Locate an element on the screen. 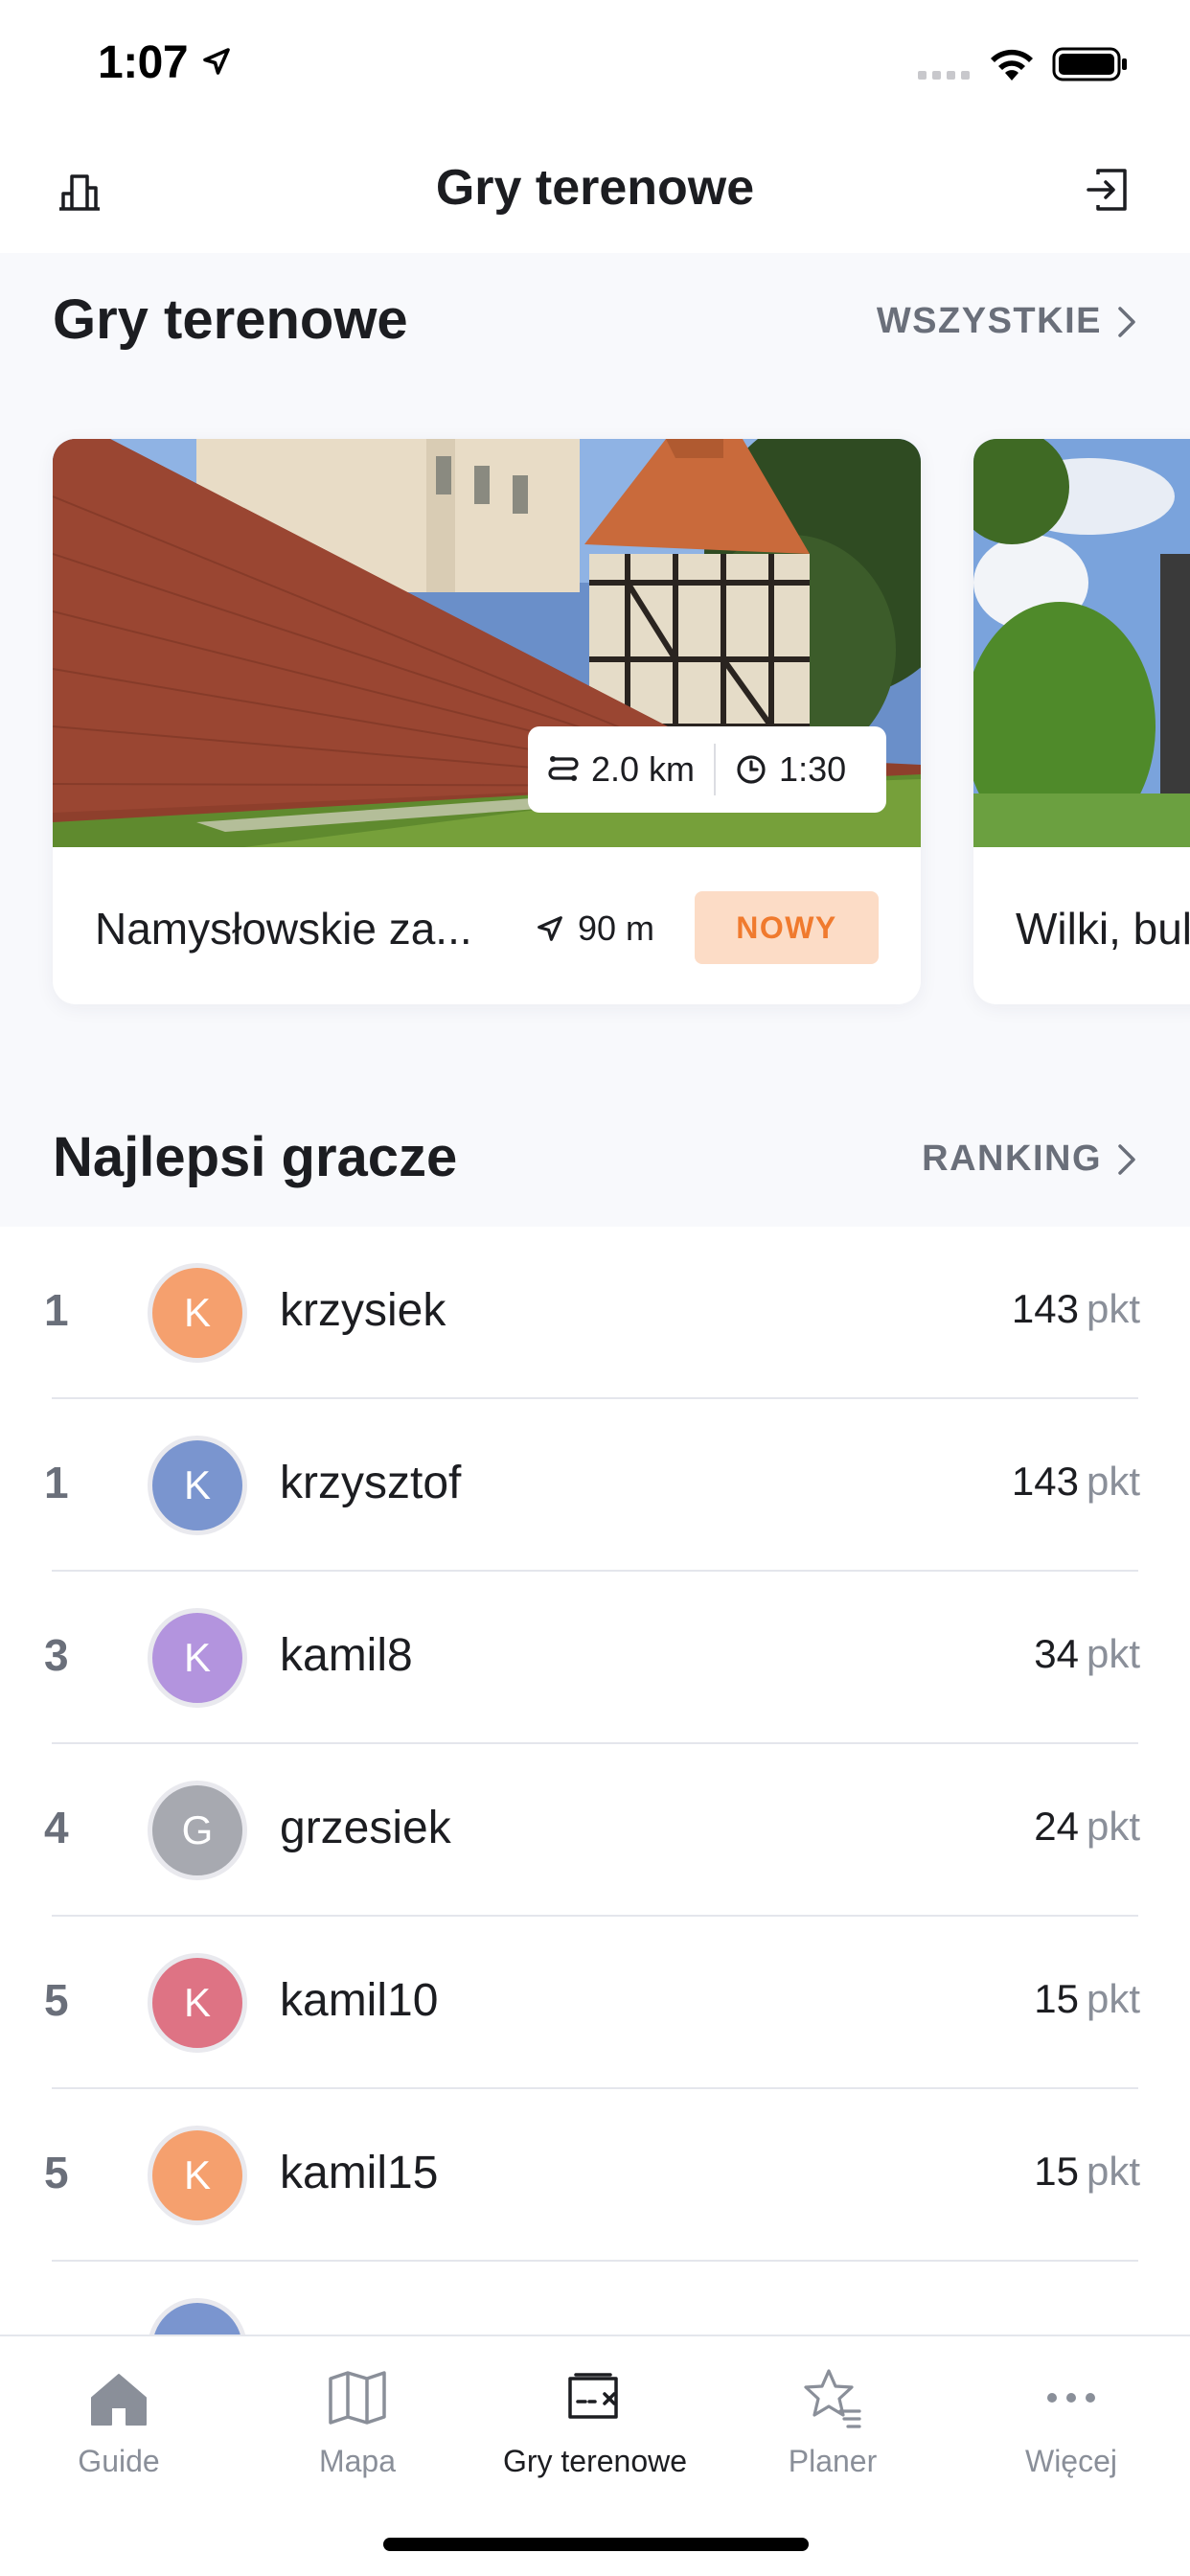 This screenshot has height=2576, width=1190. ranking-row: 1 K krzysztof 143 pkt is located at coordinates (595, 1485).